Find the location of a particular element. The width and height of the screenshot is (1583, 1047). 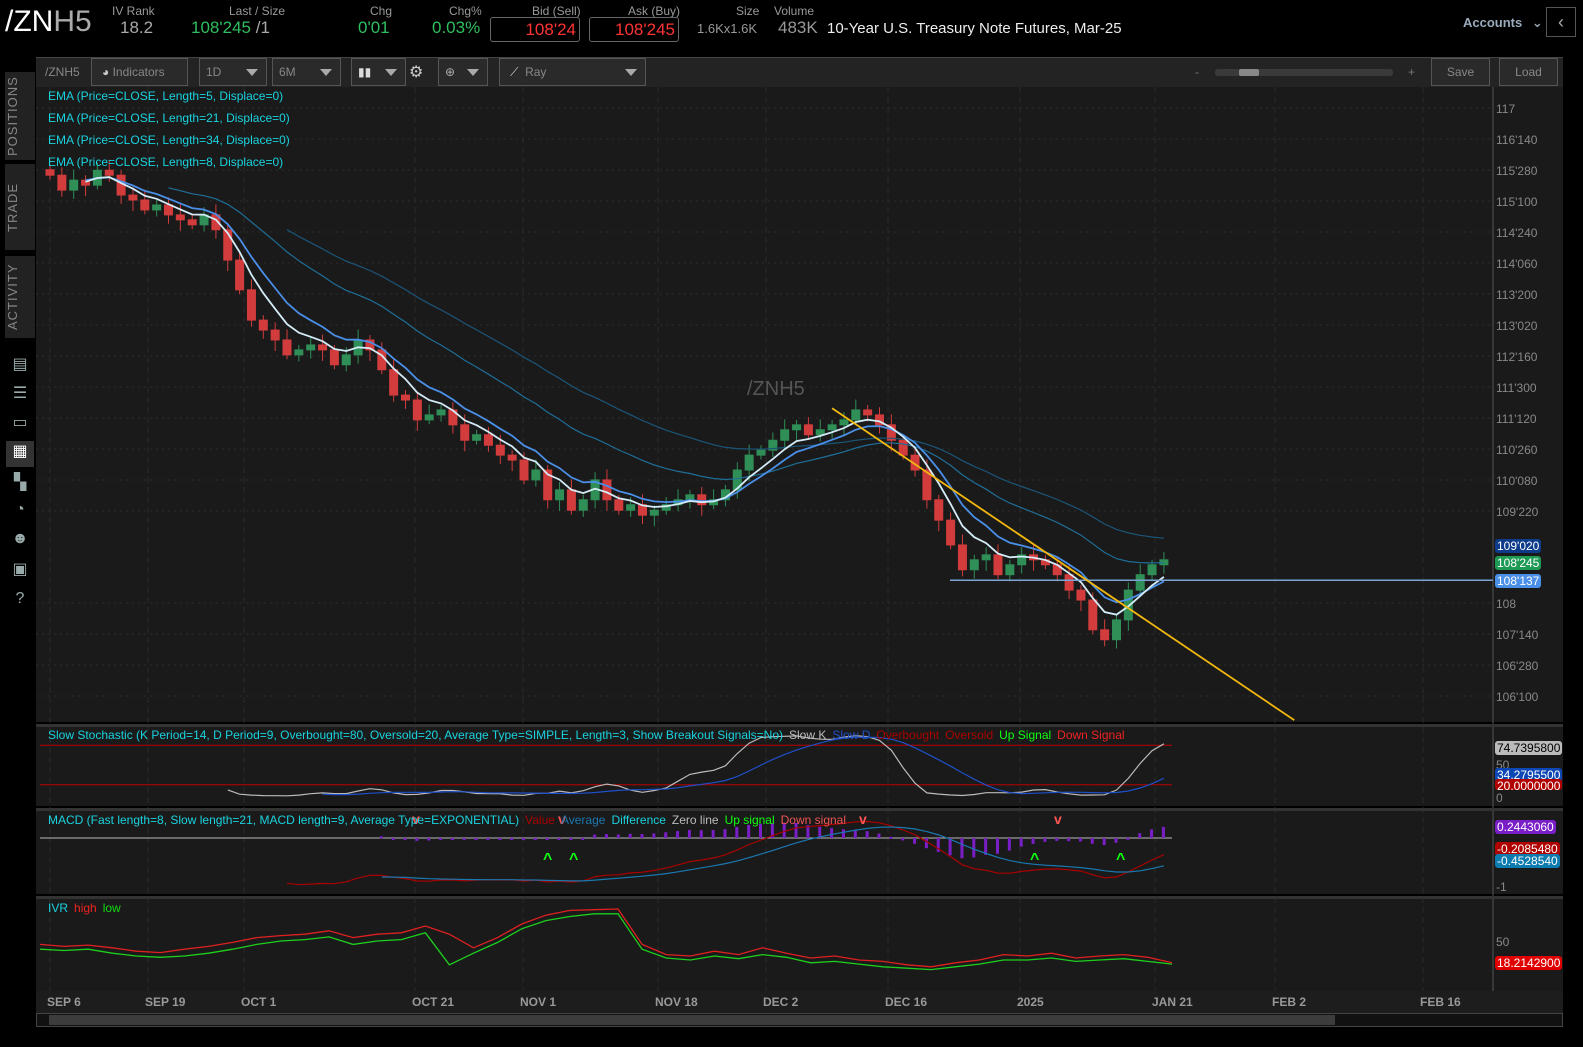

legend-up-signal: Up Signal is located at coordinates (1025, 735).